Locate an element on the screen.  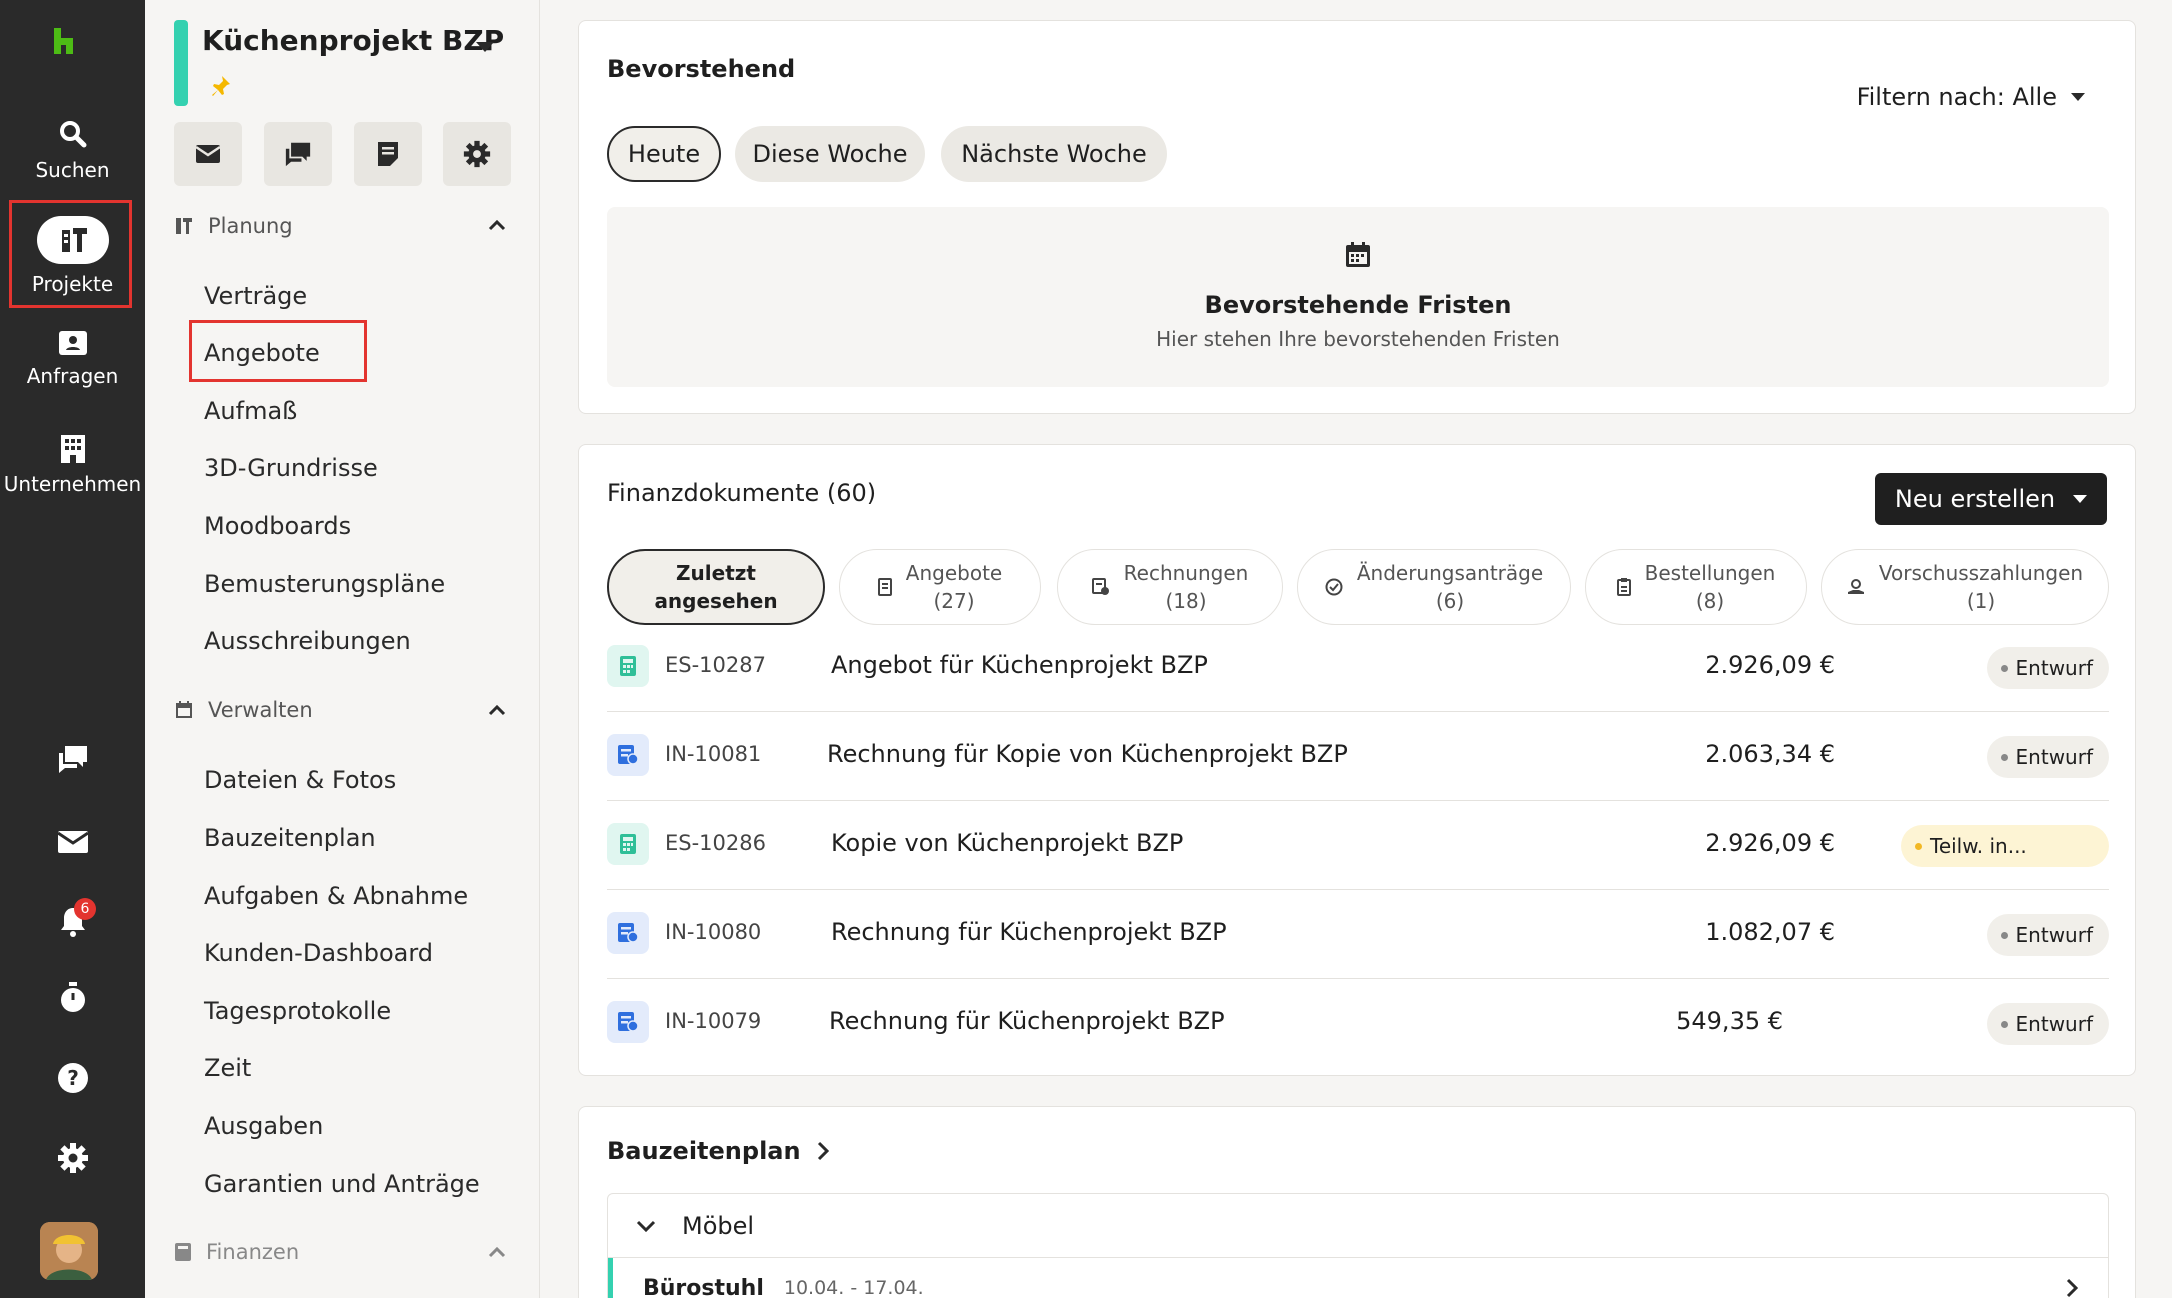
document-number: IN-10081 is located at coordinates (713, 754).